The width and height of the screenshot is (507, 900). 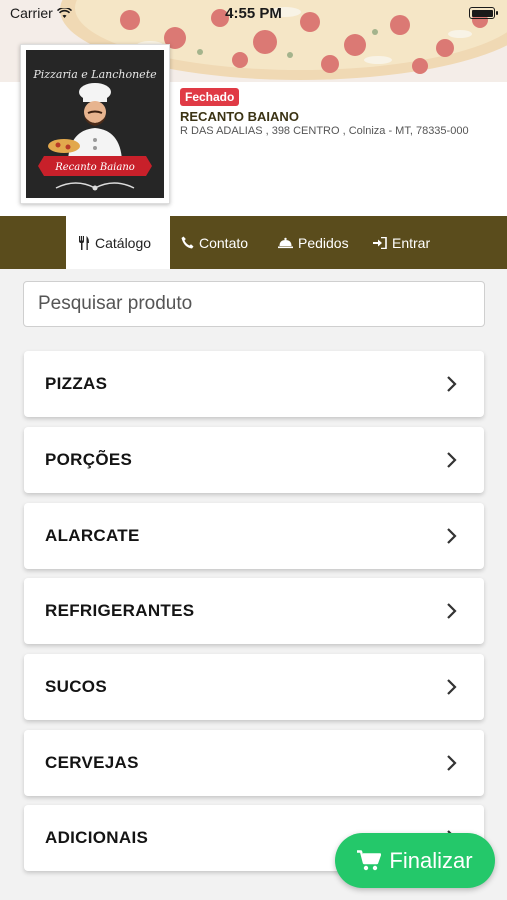 I want to click on cloche-icon, so click(x=285, y=242).